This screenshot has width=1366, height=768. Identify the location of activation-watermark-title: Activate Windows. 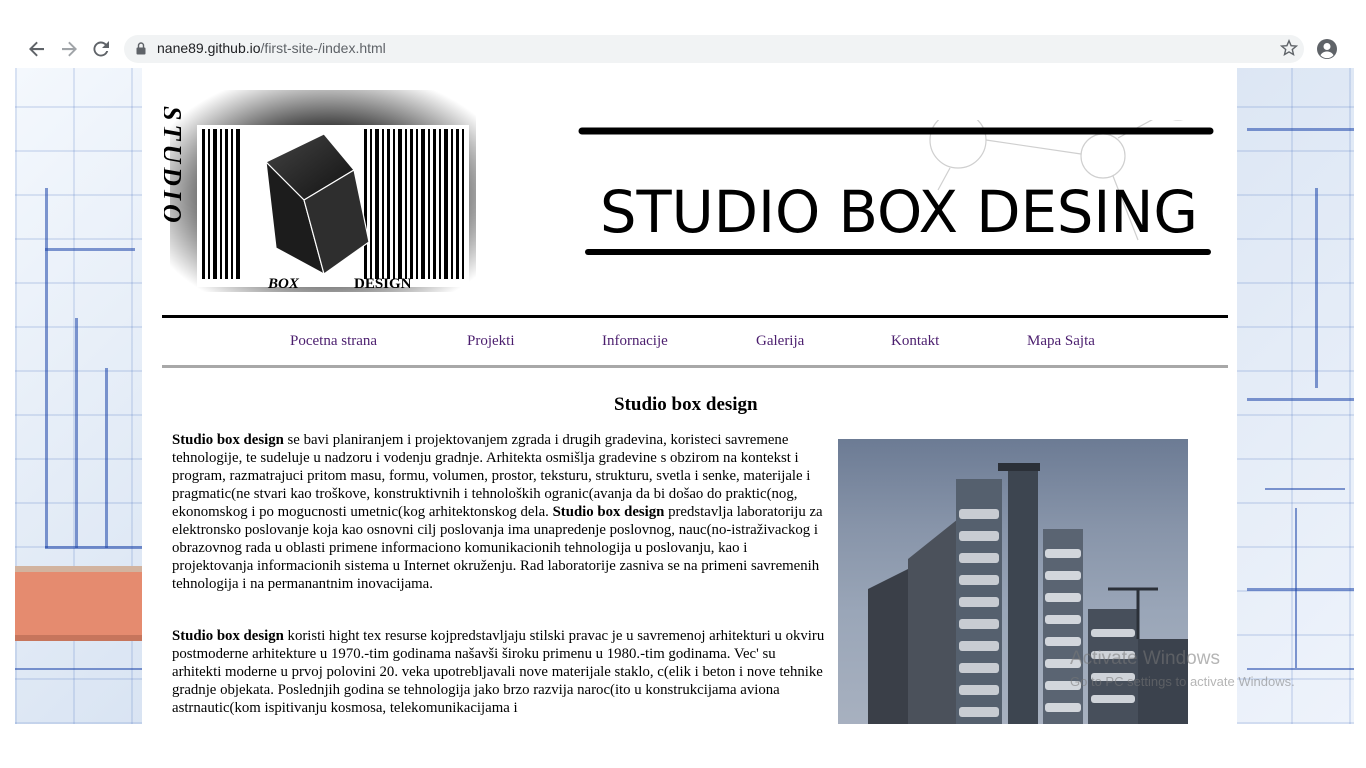
(1145, 658).